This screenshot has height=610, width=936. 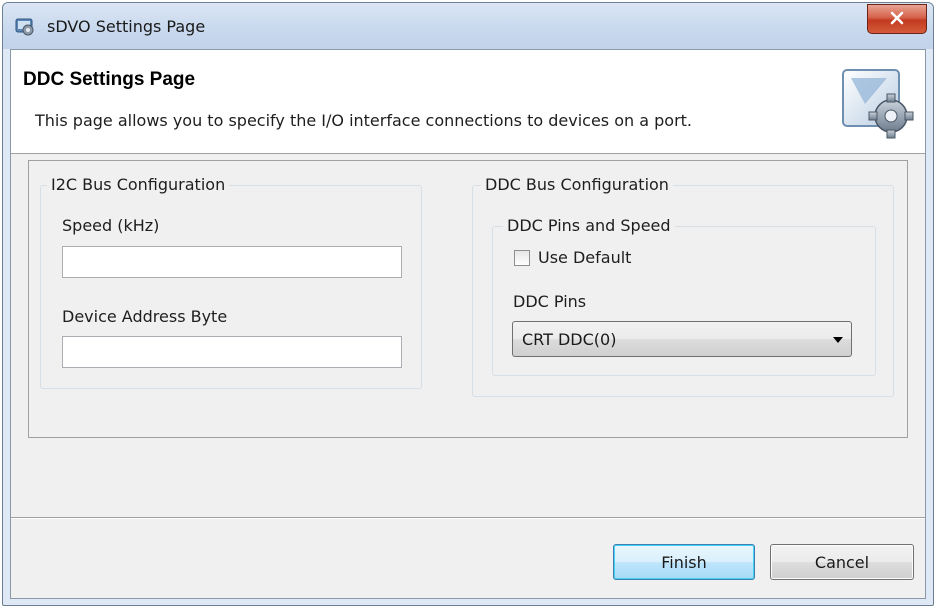 What do you see at coordinates (232, 262) in the screenshot?
I see `speed-input` at bounding box center [232, 262].